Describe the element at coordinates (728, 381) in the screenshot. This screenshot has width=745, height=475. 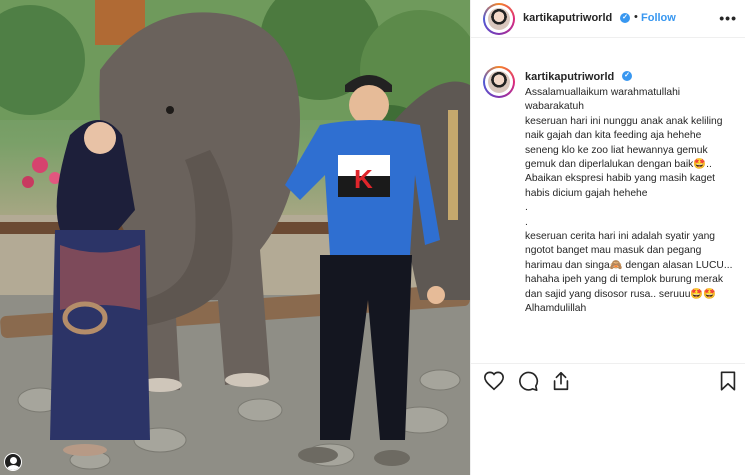
I see `bookmark-icon` at that location.